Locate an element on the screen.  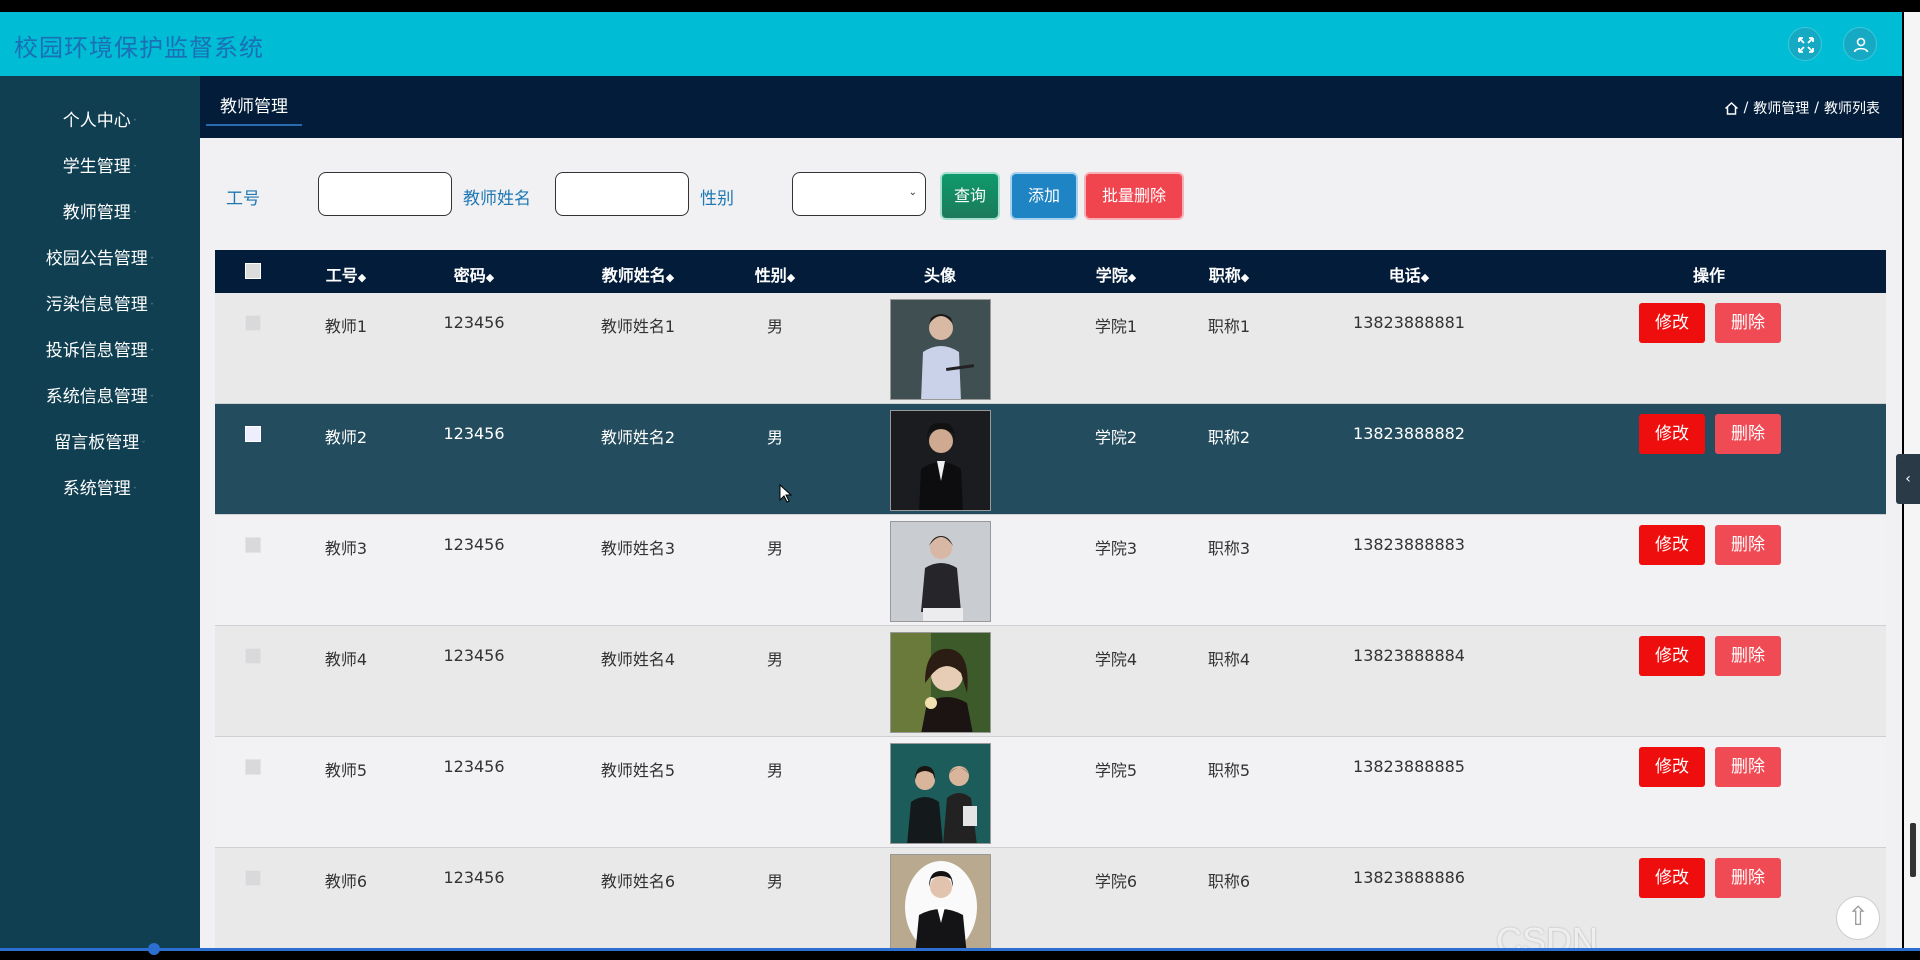
teacher-name-input is located at coordinates (622, 194).